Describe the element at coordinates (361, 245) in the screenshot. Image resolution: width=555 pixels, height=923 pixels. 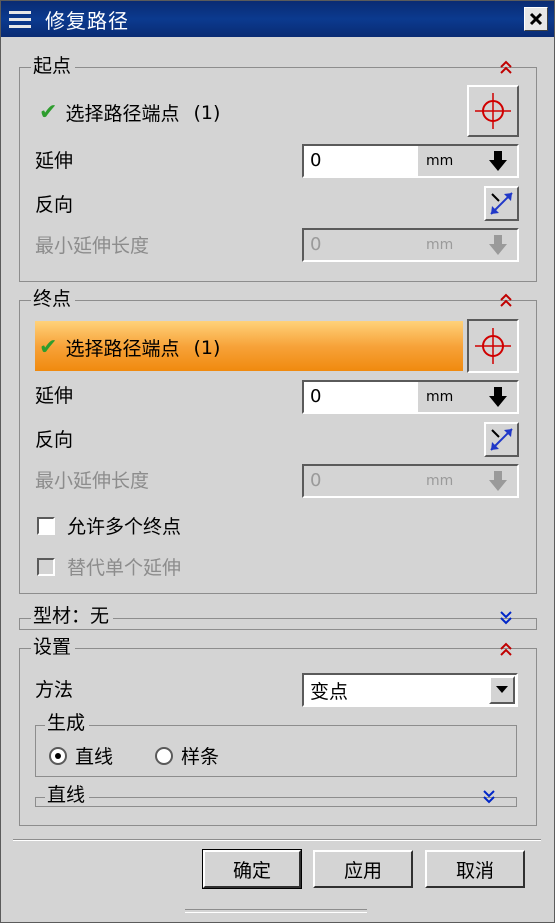
I see `start-min-extend-value: 0` at that location.